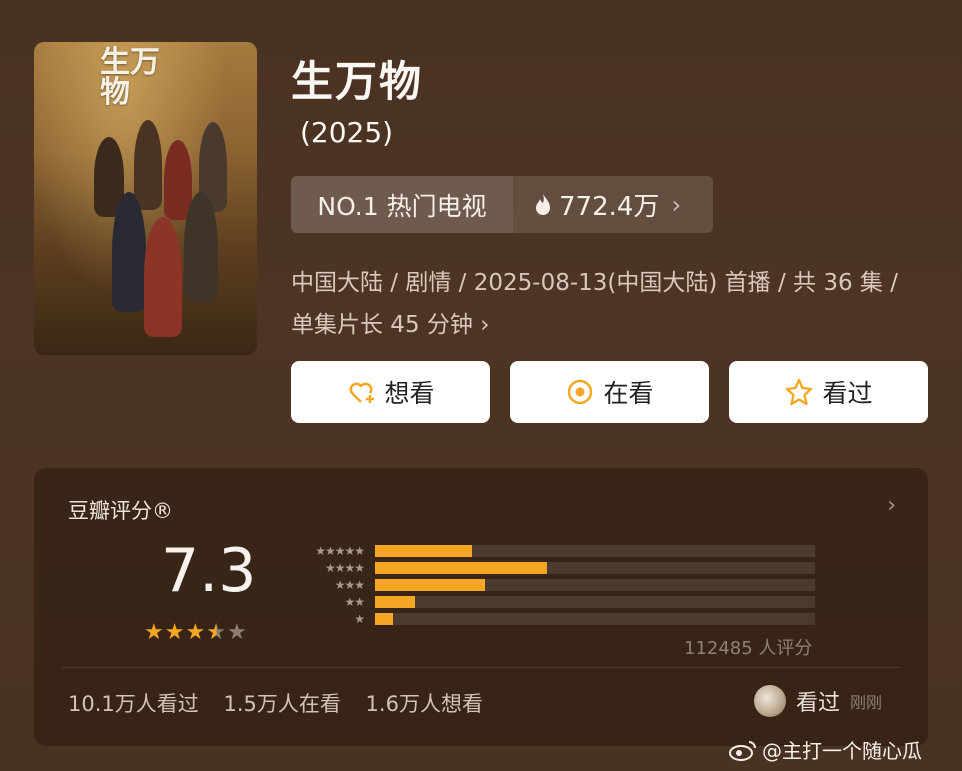 The image size is (962, 771). What do you see at coordinates (481, 667) in the screenshot?
I see `divider` at bounding box center [481, 667].